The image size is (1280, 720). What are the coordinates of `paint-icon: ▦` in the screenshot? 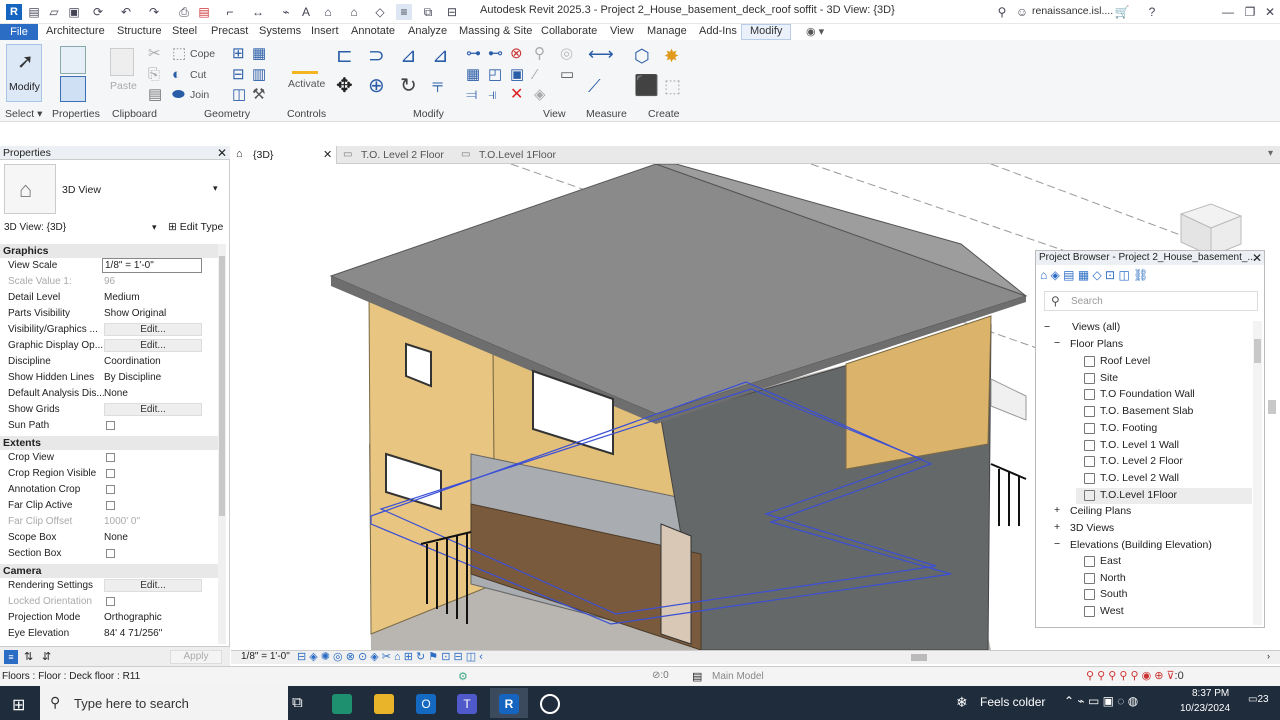 It's located at (259, 54).